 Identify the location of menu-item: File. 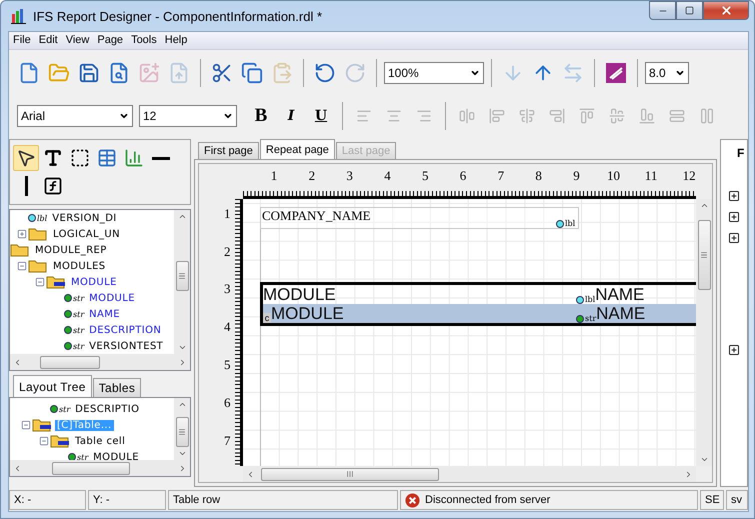
(22, 40).